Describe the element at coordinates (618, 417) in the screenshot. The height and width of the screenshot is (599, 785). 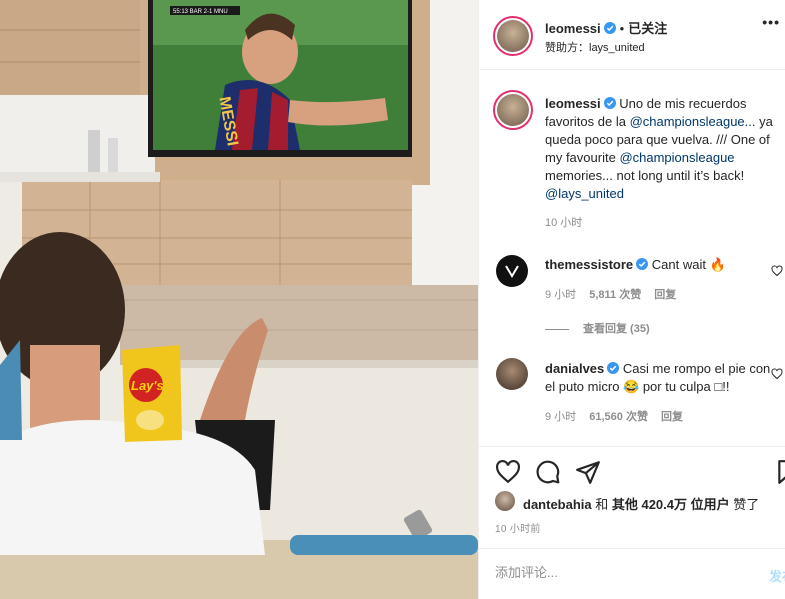
I see `comment-likes: 61,560 次赞` at that location.